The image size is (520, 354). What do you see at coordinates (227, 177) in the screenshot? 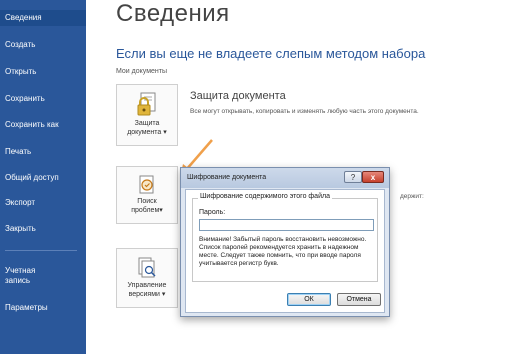
I see `dialog-title: Шифрование документа` at bounding box center [227, 177].